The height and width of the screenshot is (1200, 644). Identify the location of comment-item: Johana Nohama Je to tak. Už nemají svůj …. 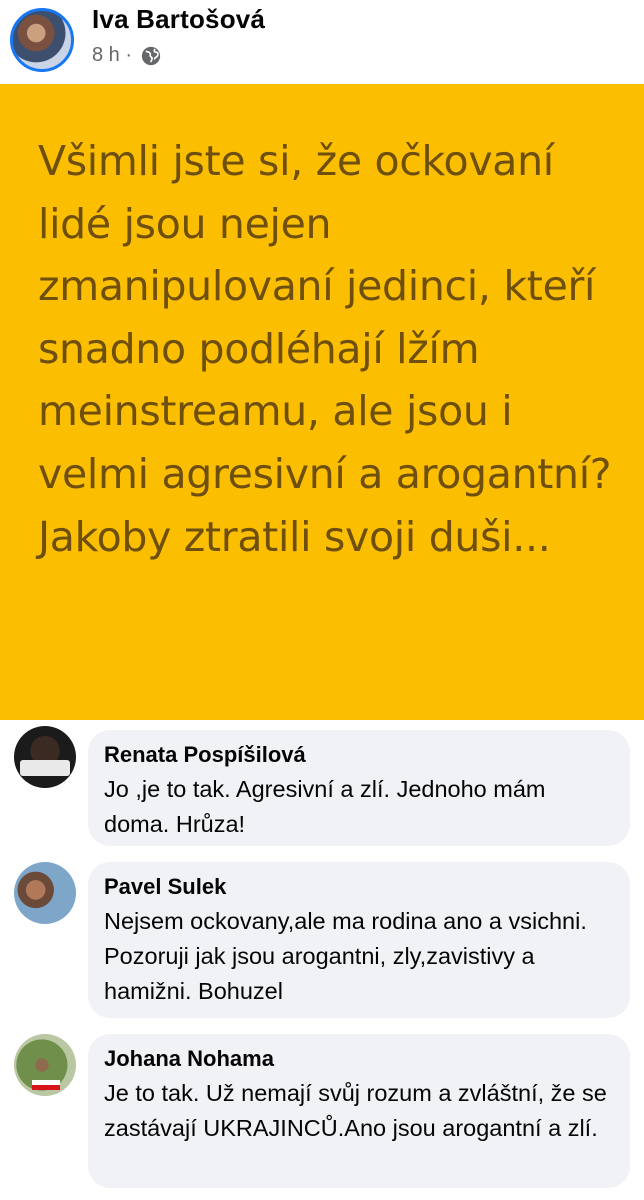
(322, 1114).